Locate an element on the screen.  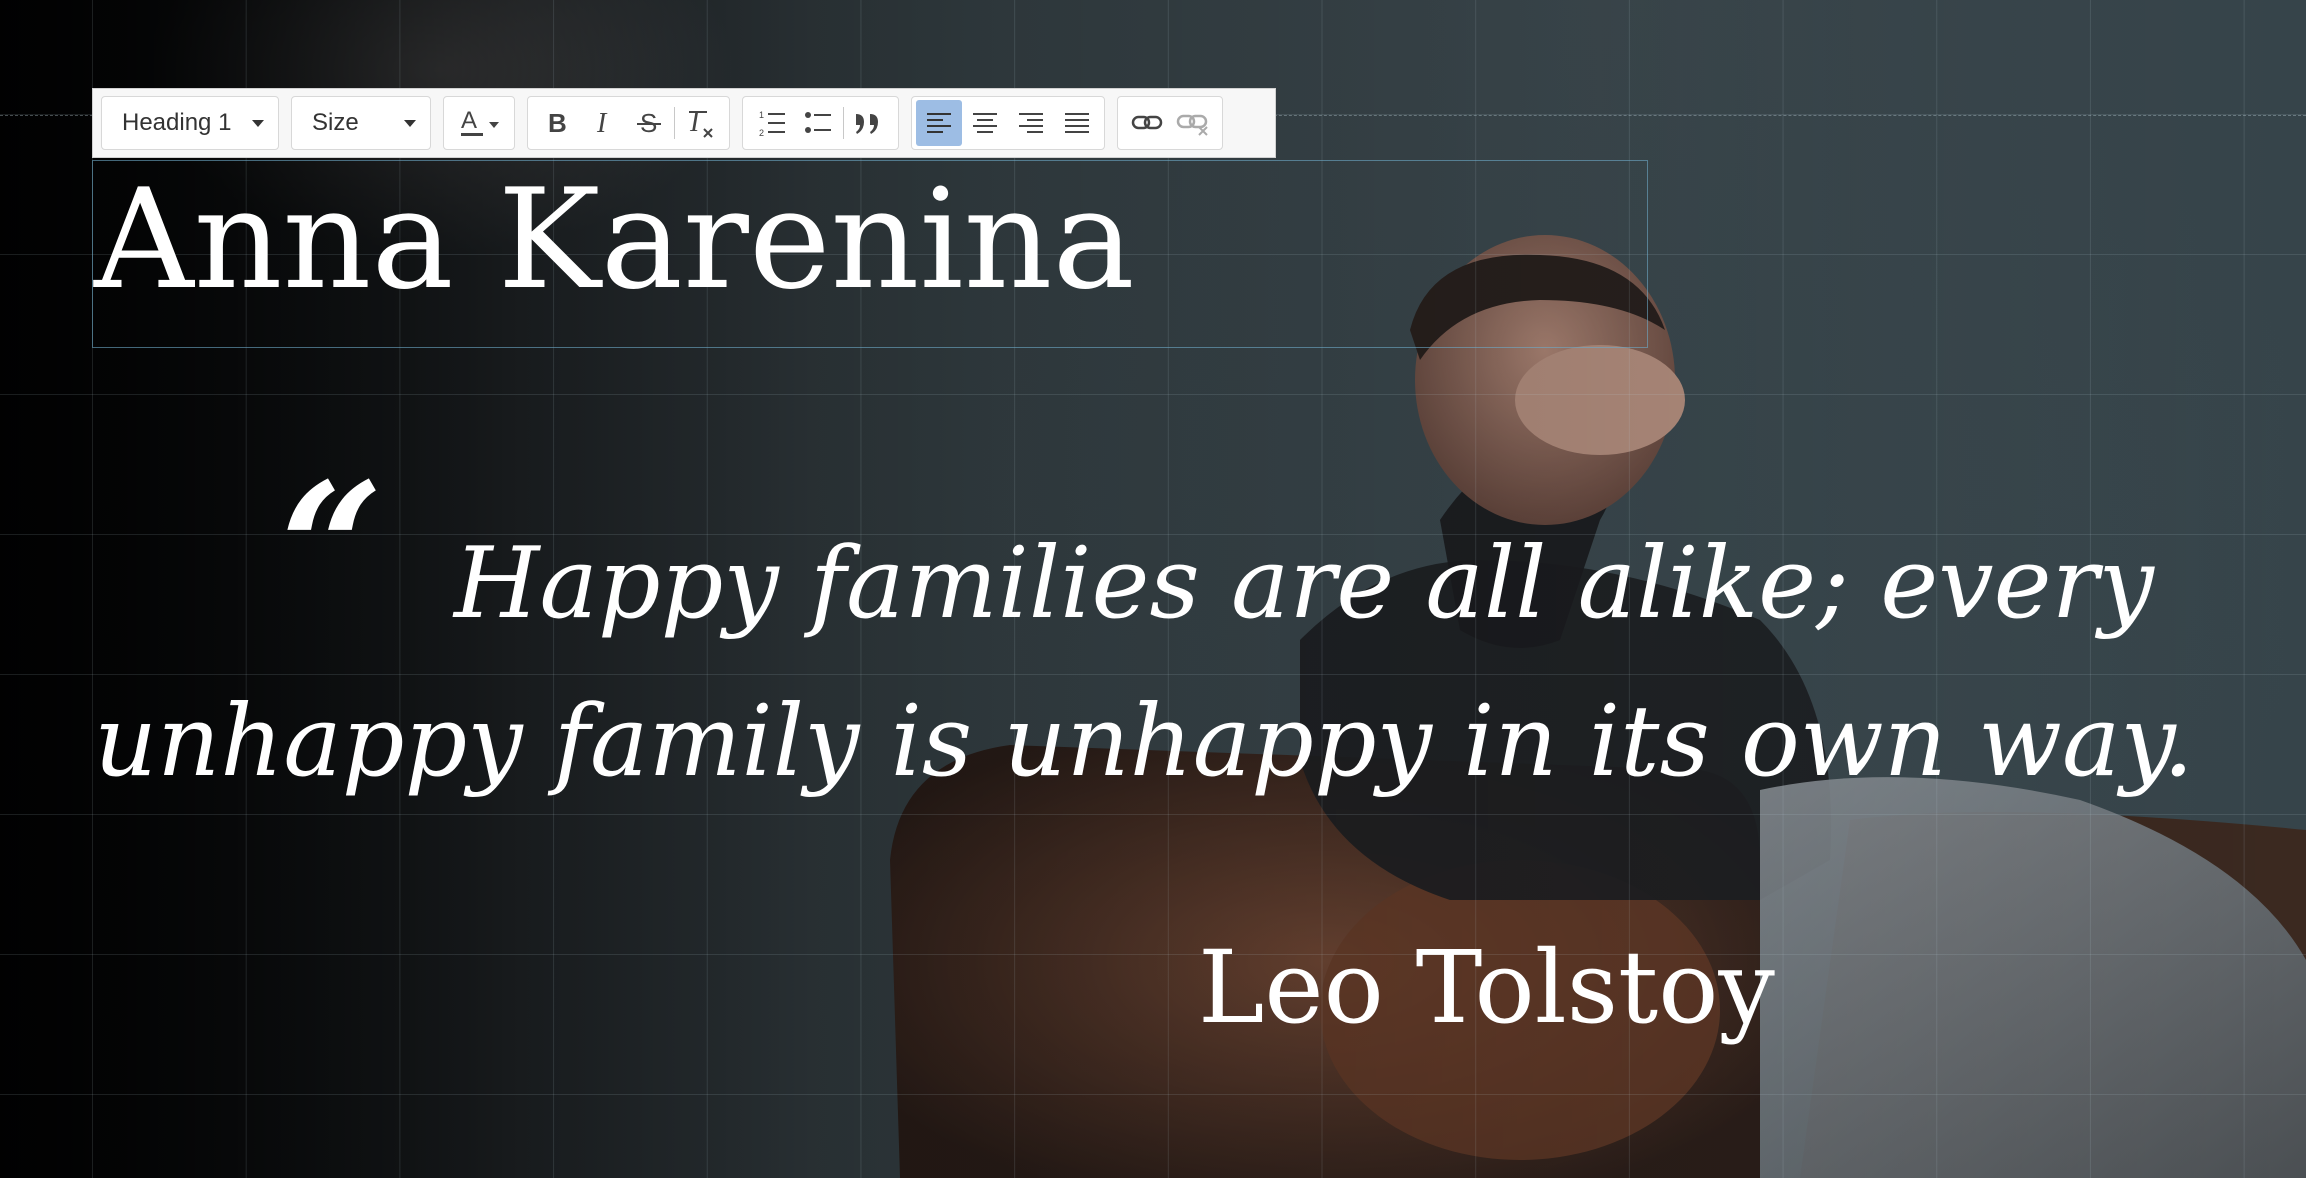
align-center-button is located at coordinates (985, 123).